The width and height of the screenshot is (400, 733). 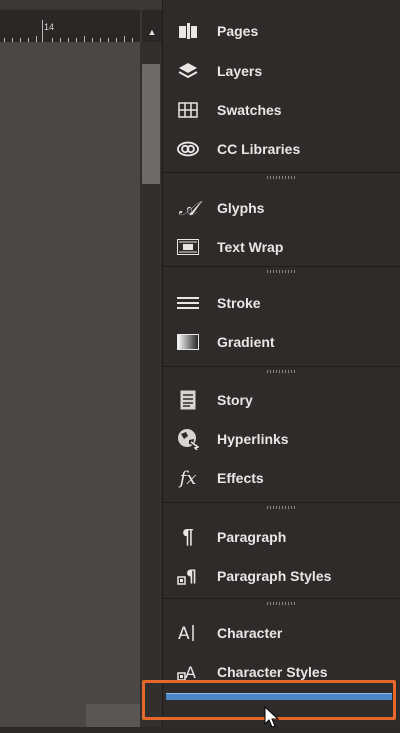 What do you see at coordinates (188, 303) in the screenshot?
I see `stroke-icon` at bounding box center [188, 303].